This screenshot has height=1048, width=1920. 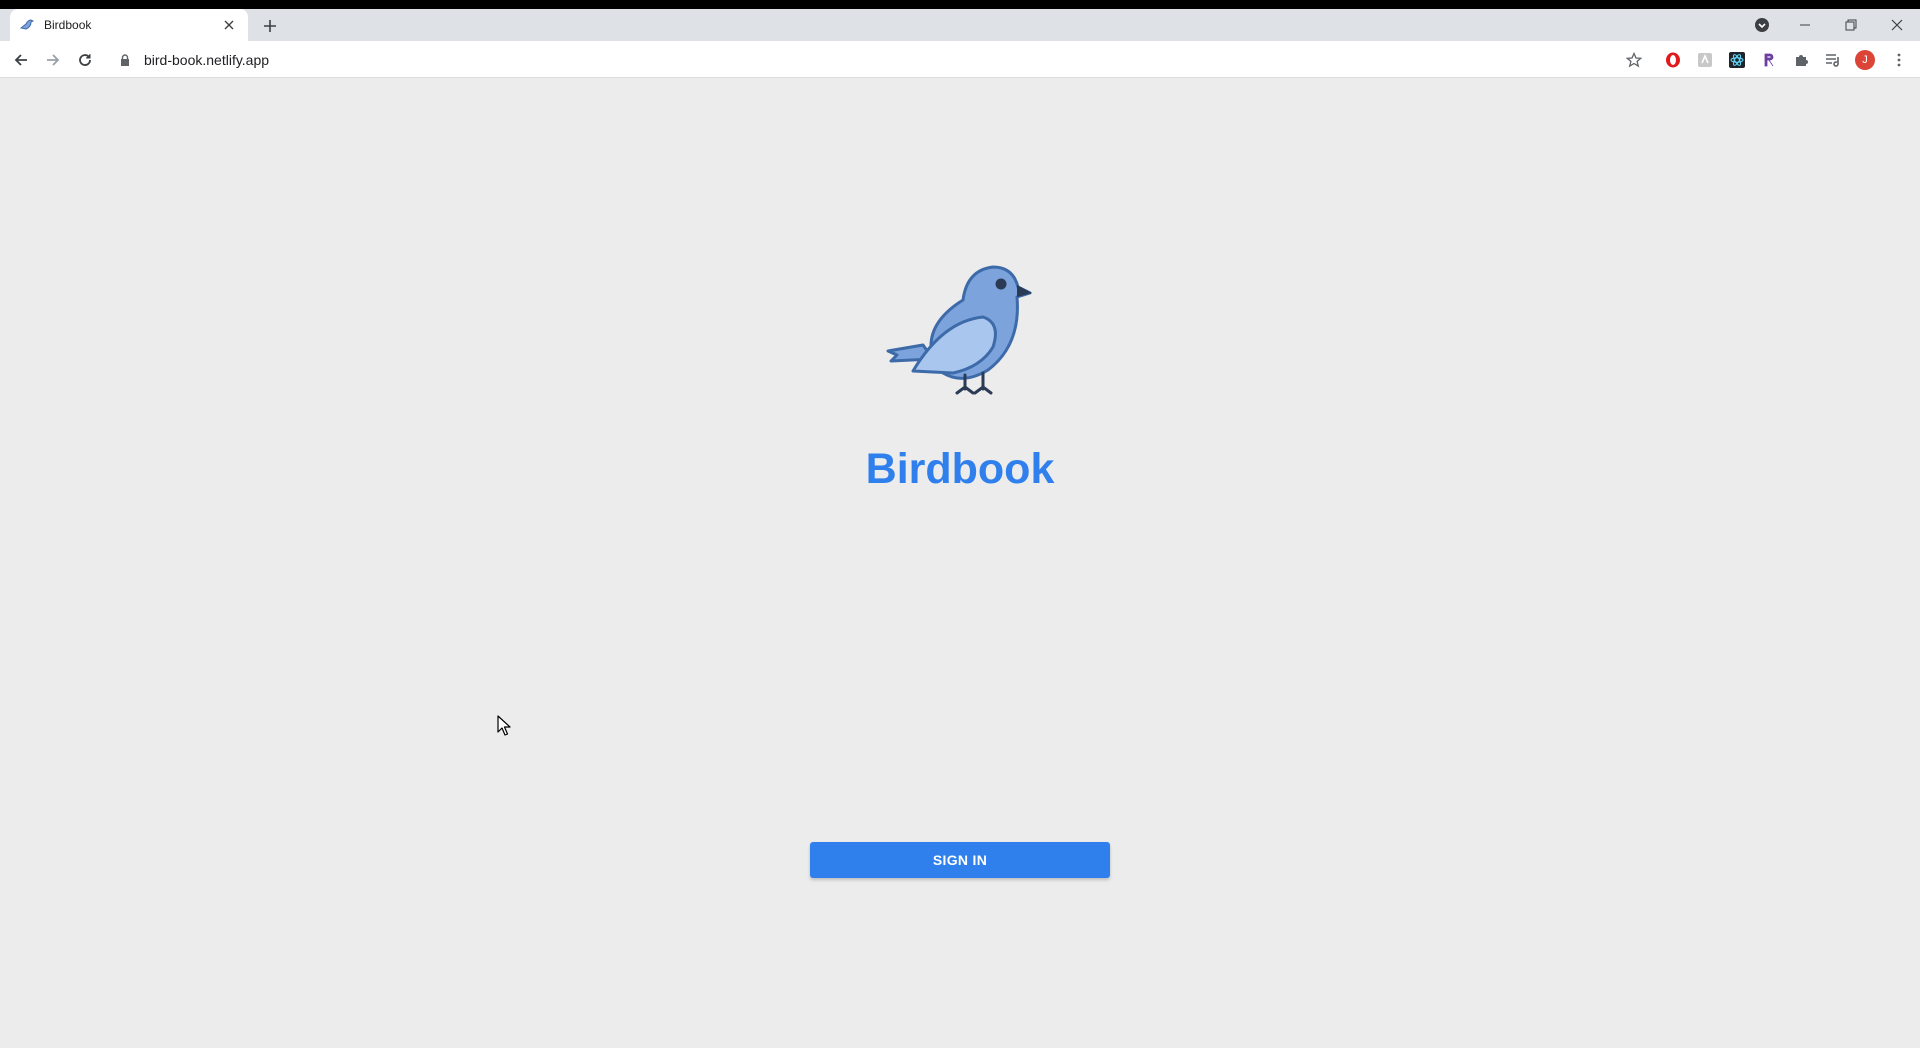 What do you see at coordinates (959, 330) in the screenshot?
I see `bird-logo-icon` at bounding box center [959, 330].